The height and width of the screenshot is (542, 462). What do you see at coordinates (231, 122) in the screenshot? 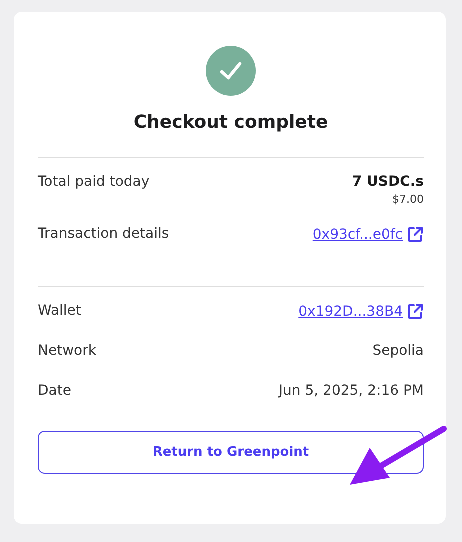
I see `title: Checkout complete` at bounding box center [231, 122].